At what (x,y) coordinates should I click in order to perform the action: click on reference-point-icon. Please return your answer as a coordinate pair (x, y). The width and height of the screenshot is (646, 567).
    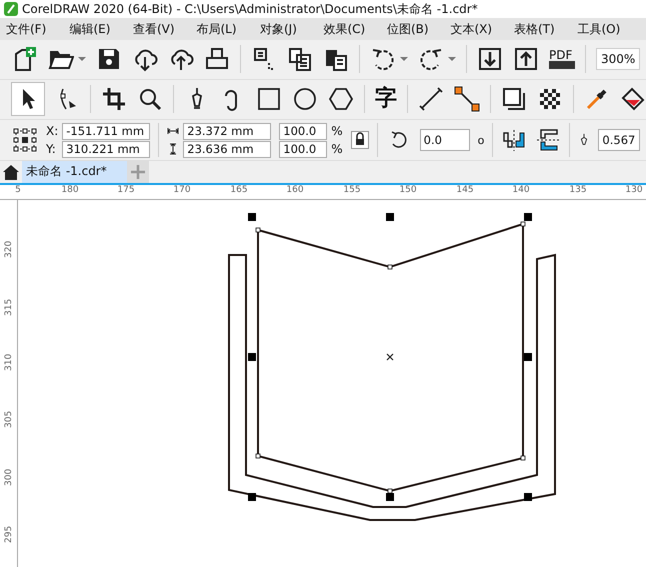
    Looking at the image, I should click on (25, 140).